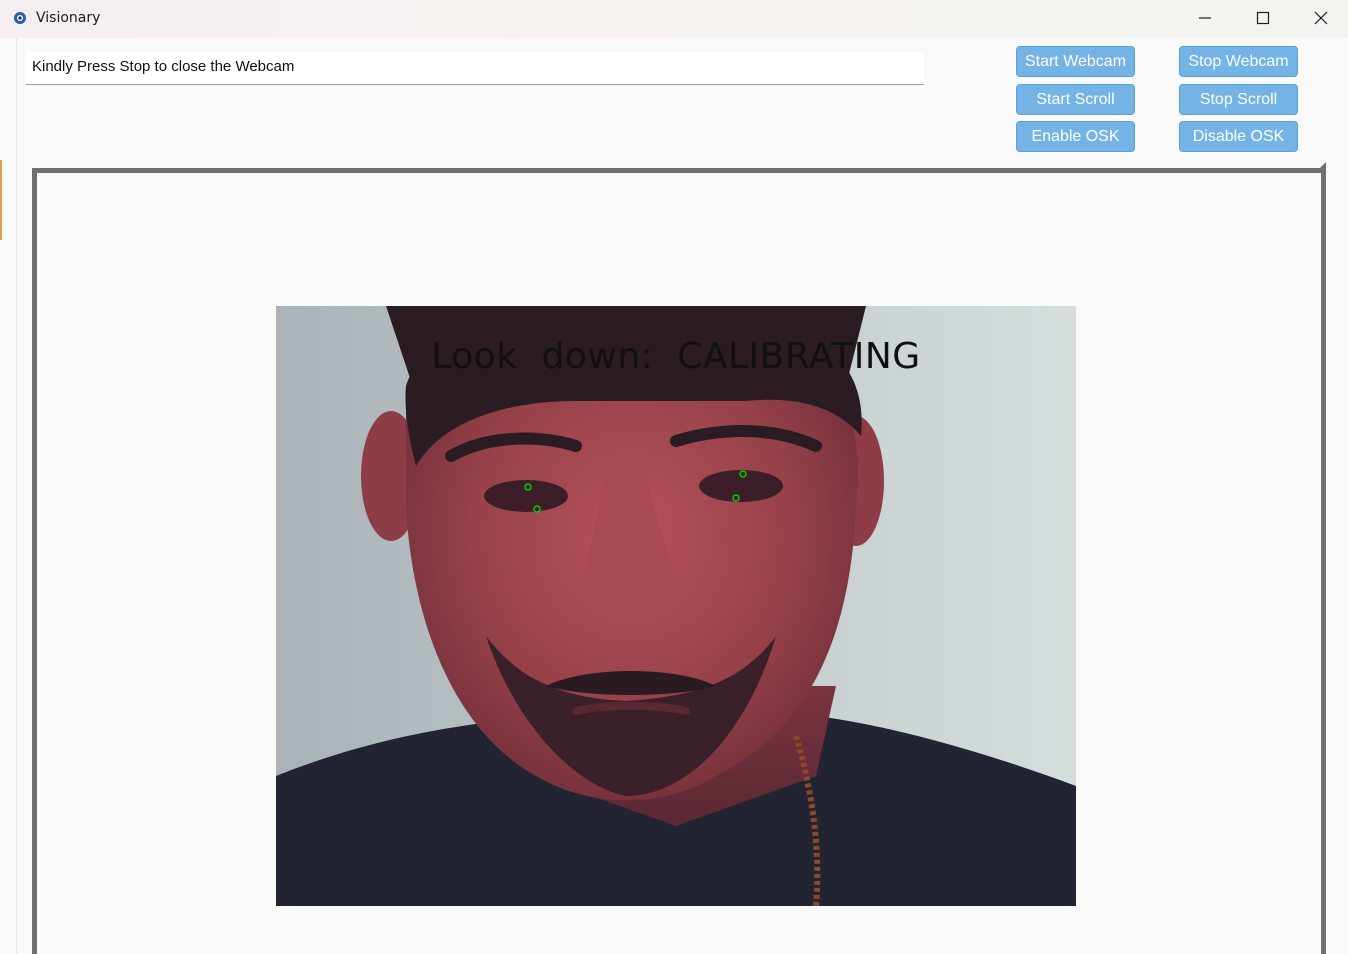 This screenshot has width=1348, height=954. I want to click on background-window-edge, so click(1, 200).